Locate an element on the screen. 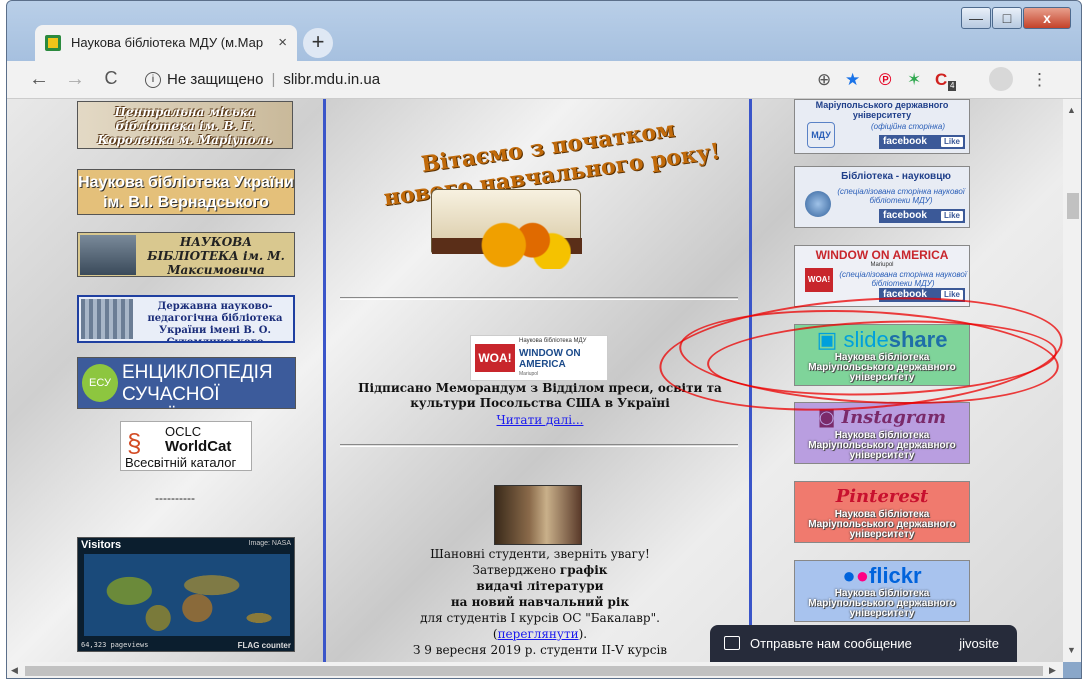 This screenshot has height=681, width=1086. extension-badge: 4 is located at coordinates (952, 86).